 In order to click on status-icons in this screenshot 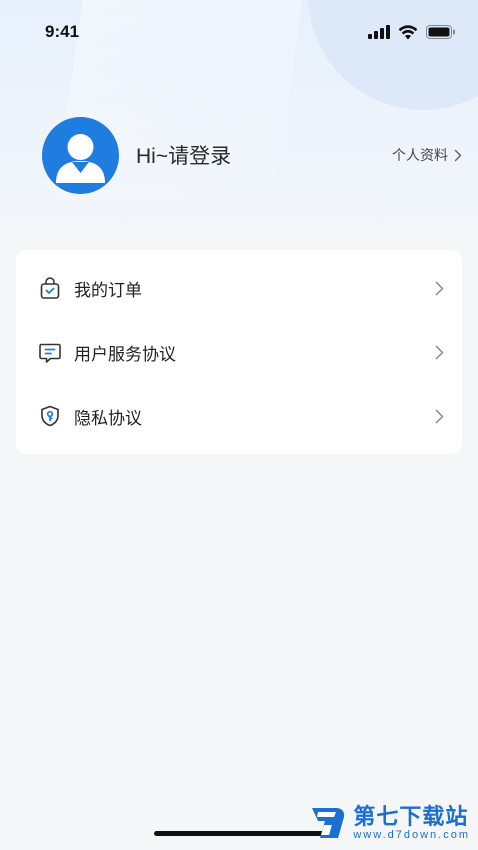, I will do `click(412, 32)`.